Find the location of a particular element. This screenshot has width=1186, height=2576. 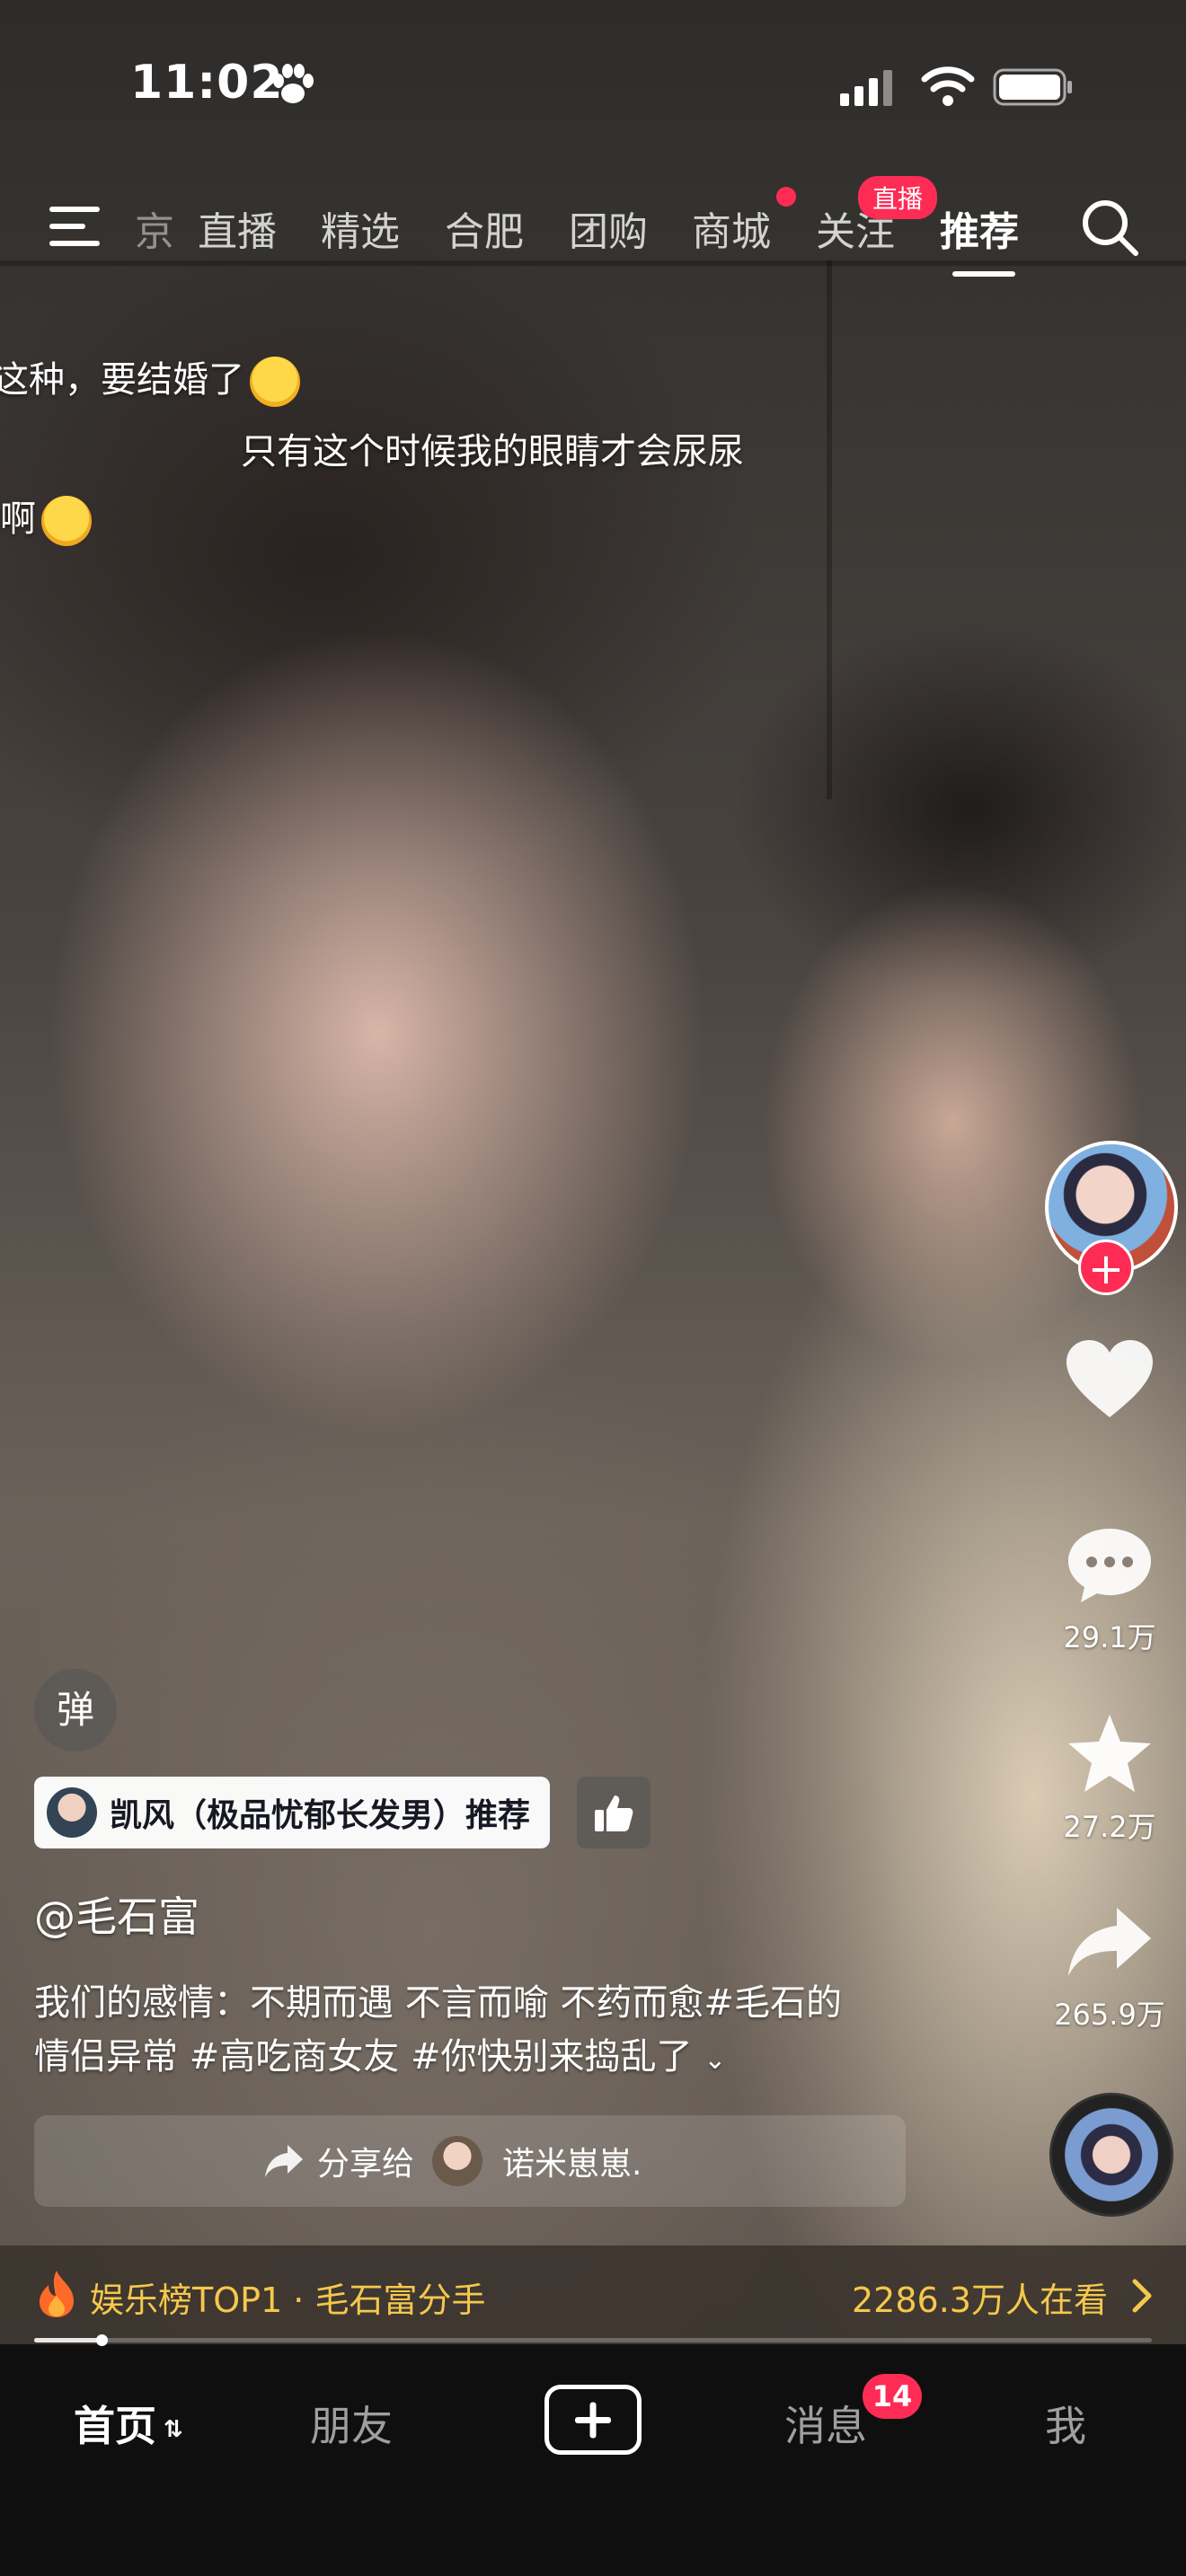

danmu-comment: 啊 is located at coordinates (46, 518).